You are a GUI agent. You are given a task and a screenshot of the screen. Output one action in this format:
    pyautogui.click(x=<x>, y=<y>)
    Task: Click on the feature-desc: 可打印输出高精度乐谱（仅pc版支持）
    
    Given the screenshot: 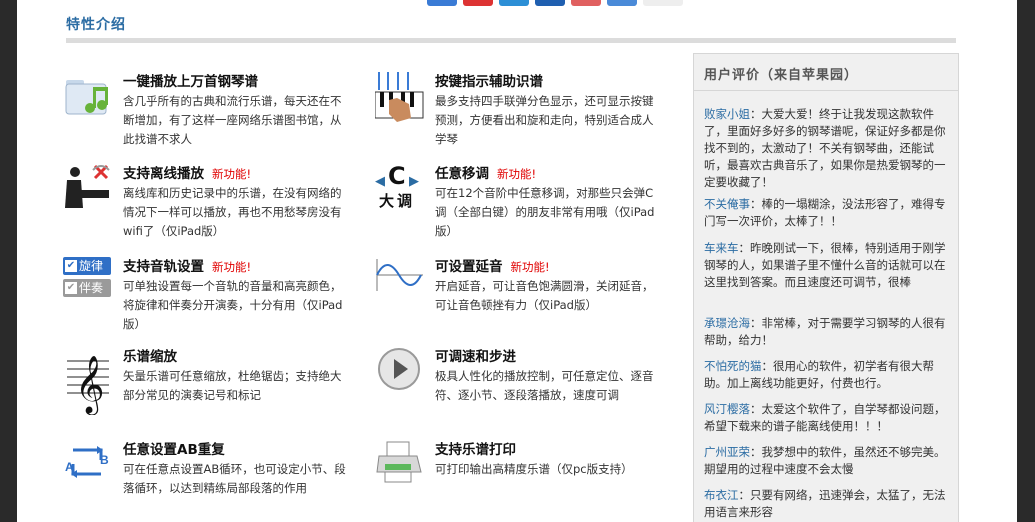 What is the action you would take?
    pyautogui.click(x=534, y=469)
    